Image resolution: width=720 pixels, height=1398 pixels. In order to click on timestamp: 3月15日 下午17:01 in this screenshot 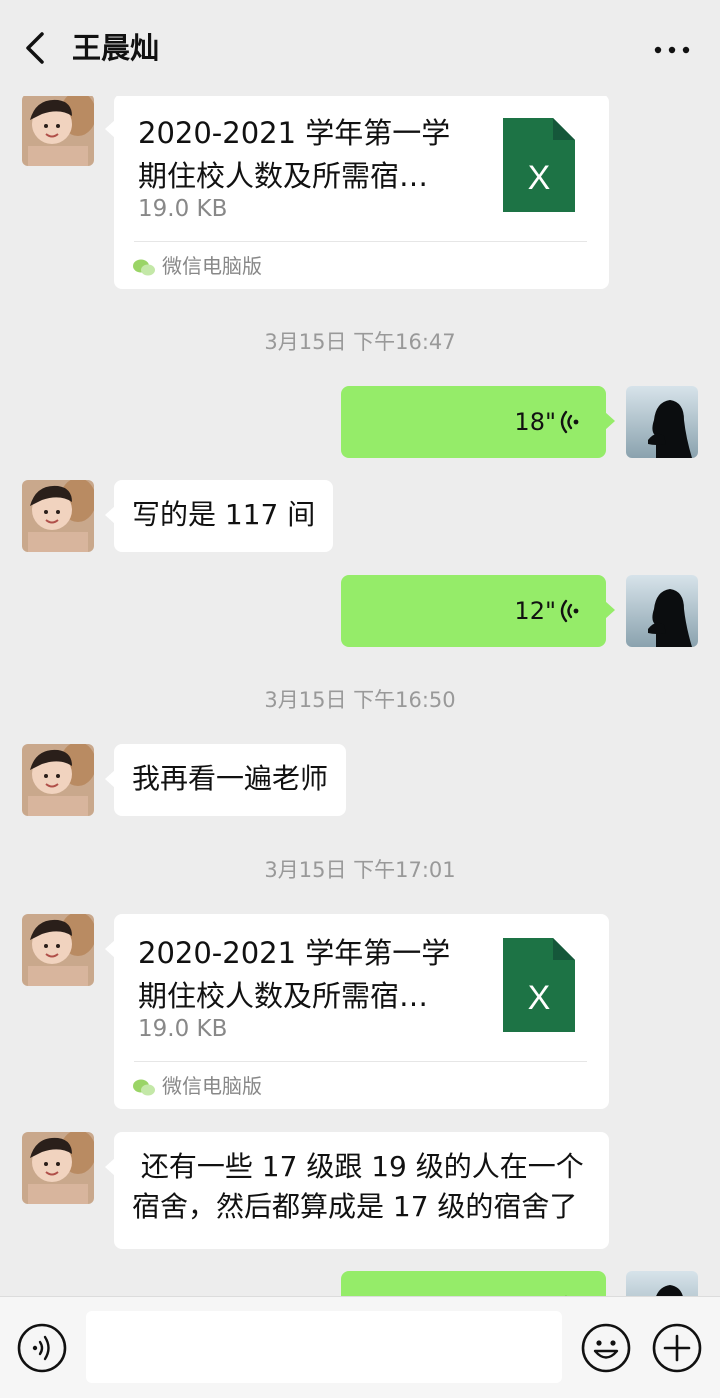, I will do `click(360, 870)`.